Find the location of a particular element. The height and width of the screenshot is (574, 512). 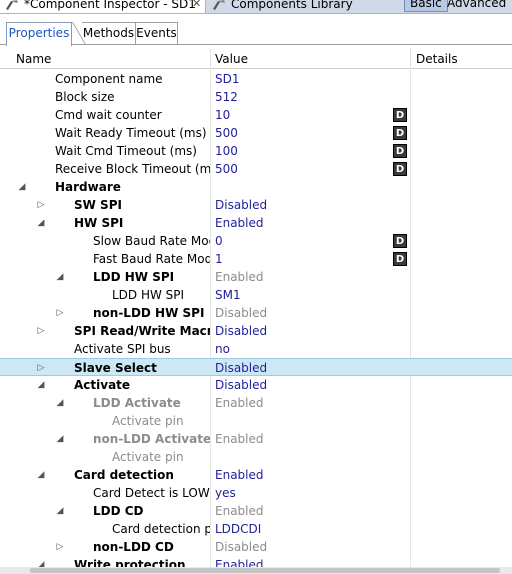

property-row: ▷ non-LDD CD Disabled is located at coordinates (256, 547).